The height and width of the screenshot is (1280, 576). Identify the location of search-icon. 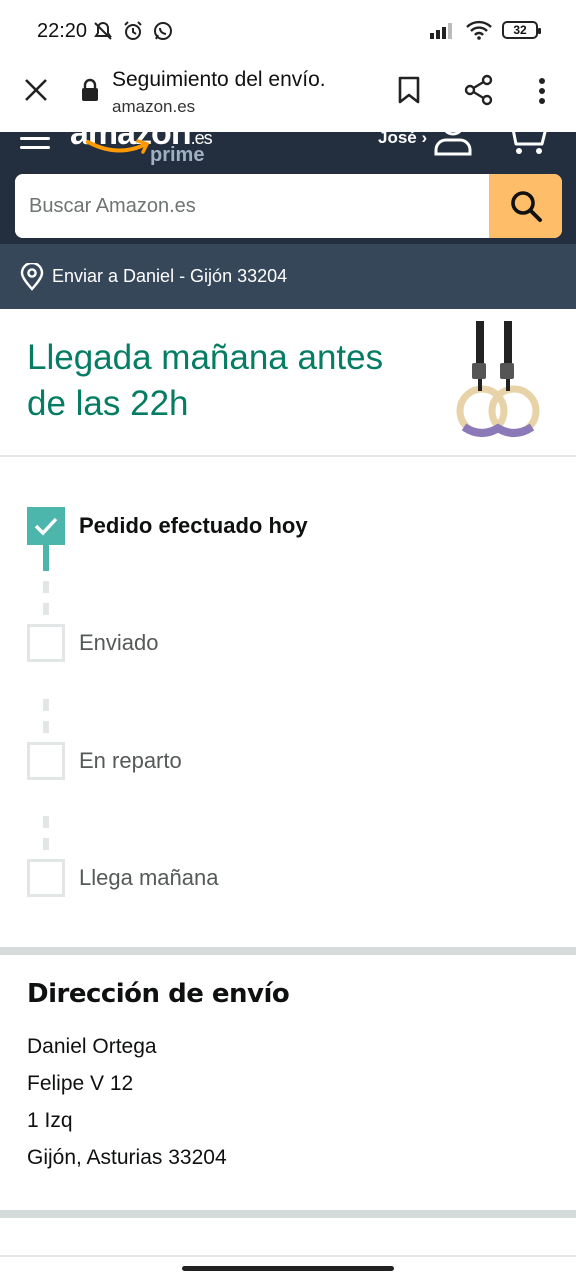
(526, 206).